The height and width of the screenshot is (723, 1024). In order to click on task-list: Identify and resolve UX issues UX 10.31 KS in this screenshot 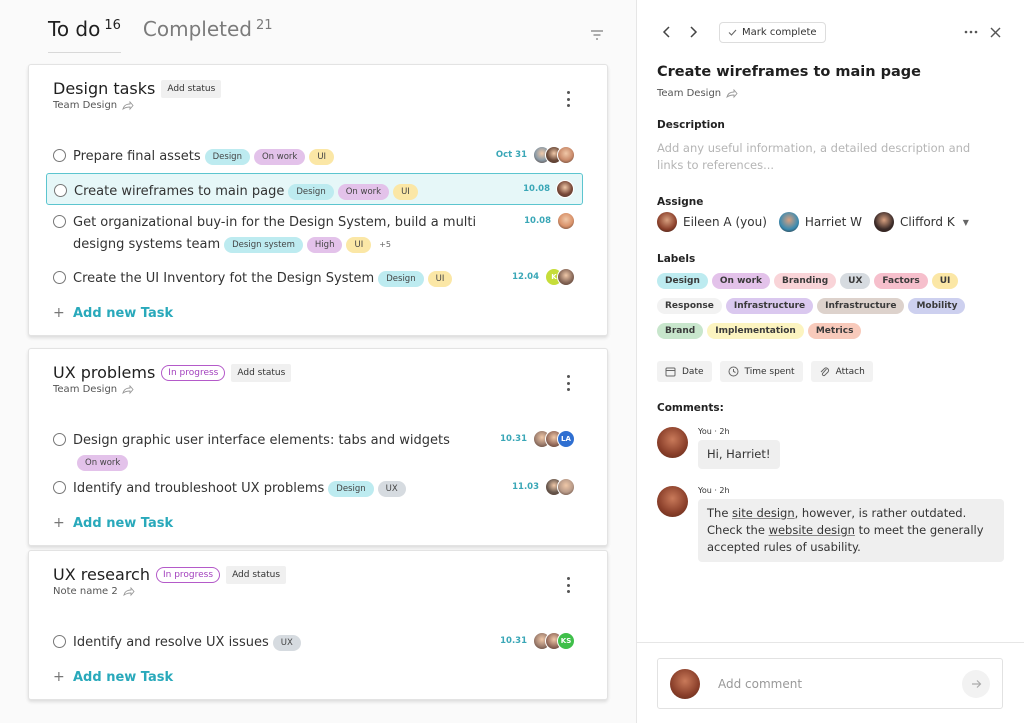, I will do `click(318, 635)`.